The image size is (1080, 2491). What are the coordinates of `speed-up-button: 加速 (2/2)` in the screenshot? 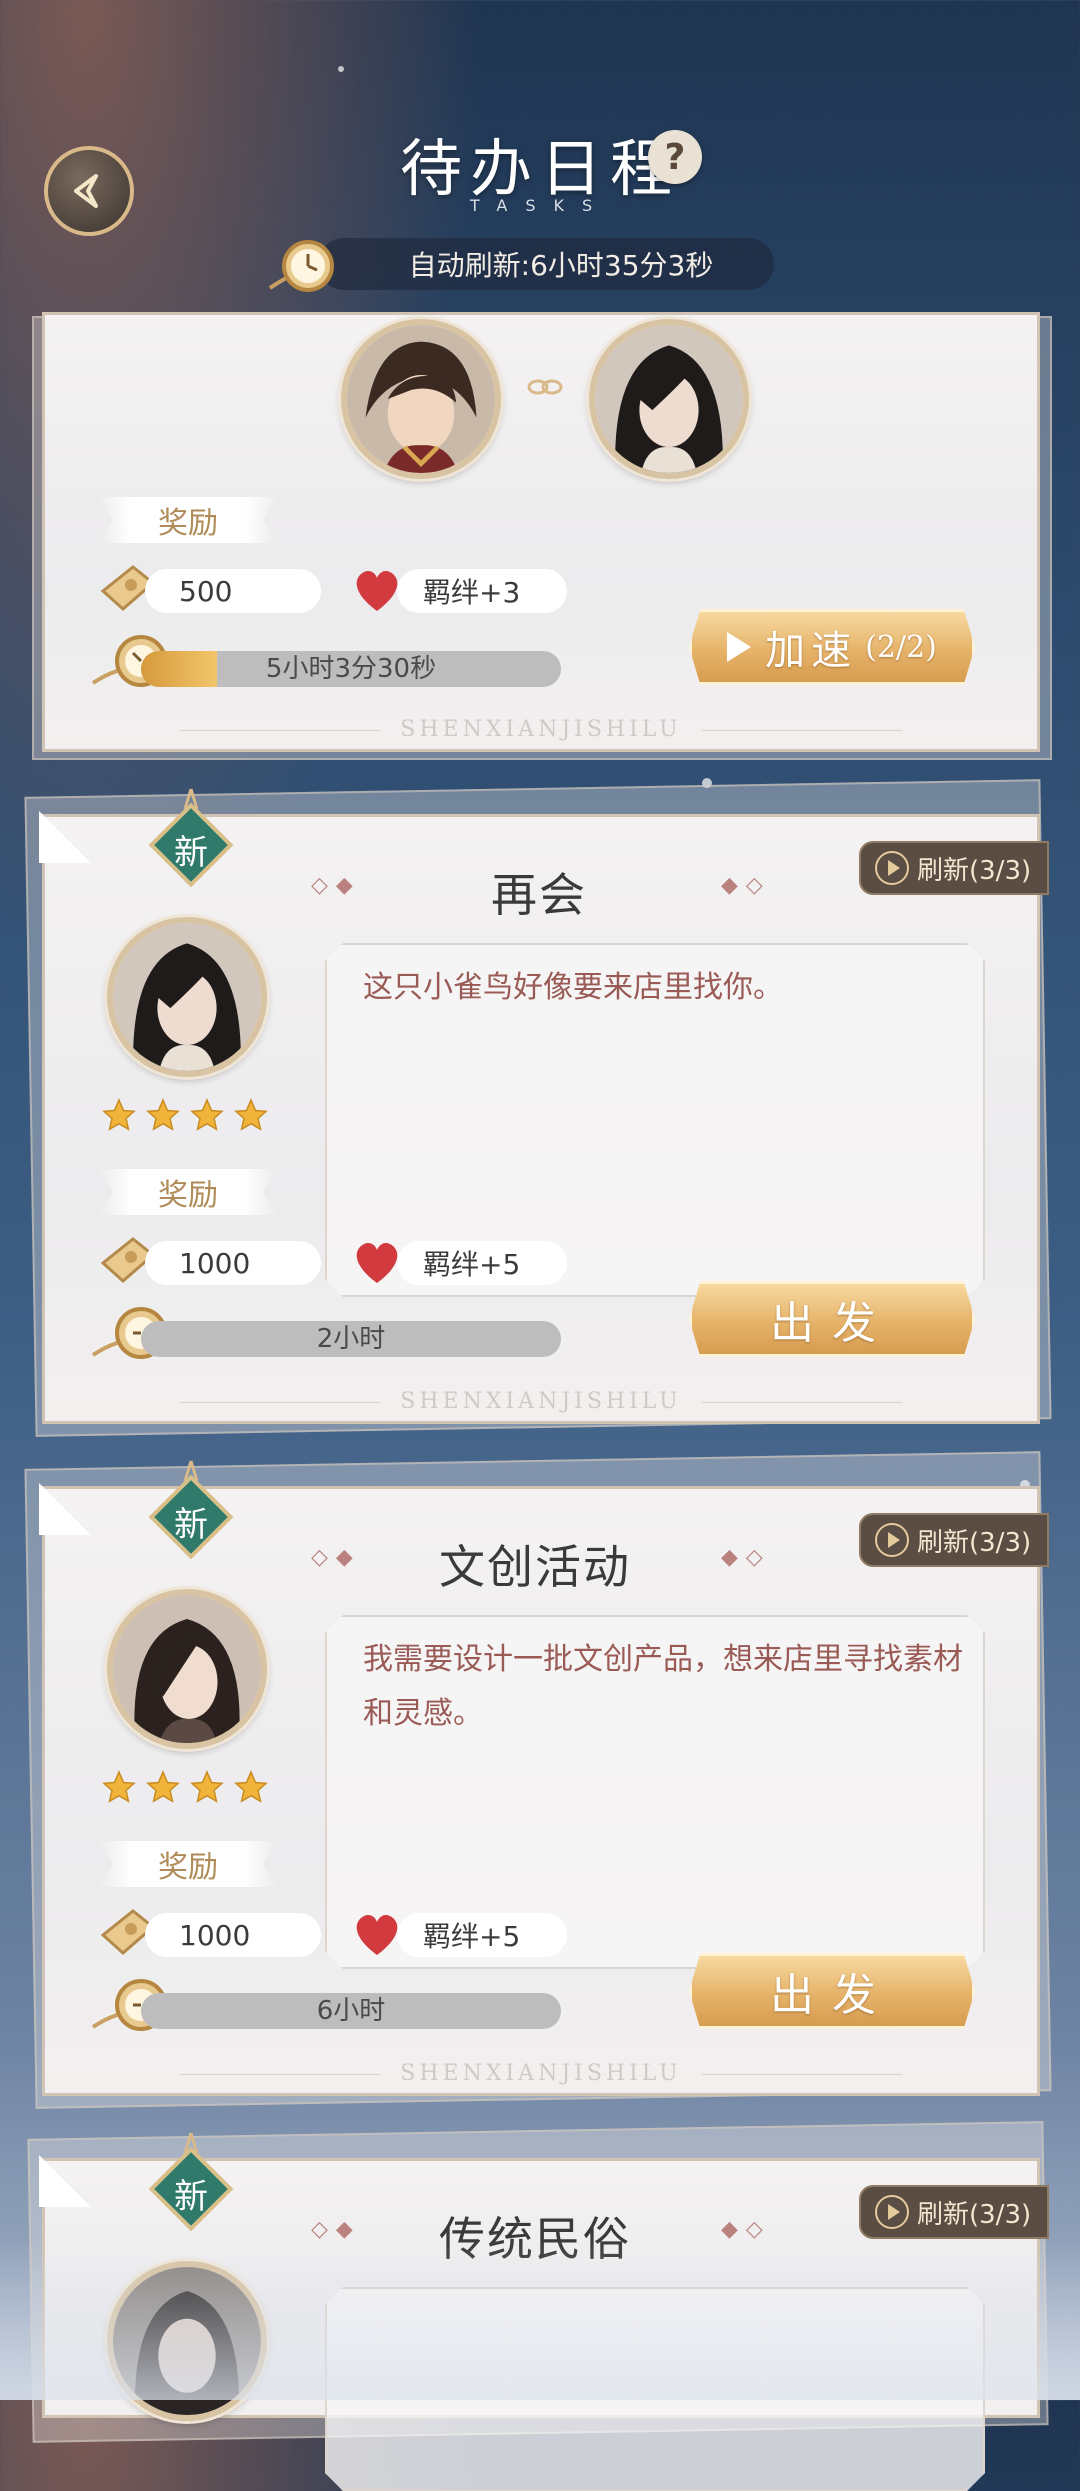 It's located at (832, 647).